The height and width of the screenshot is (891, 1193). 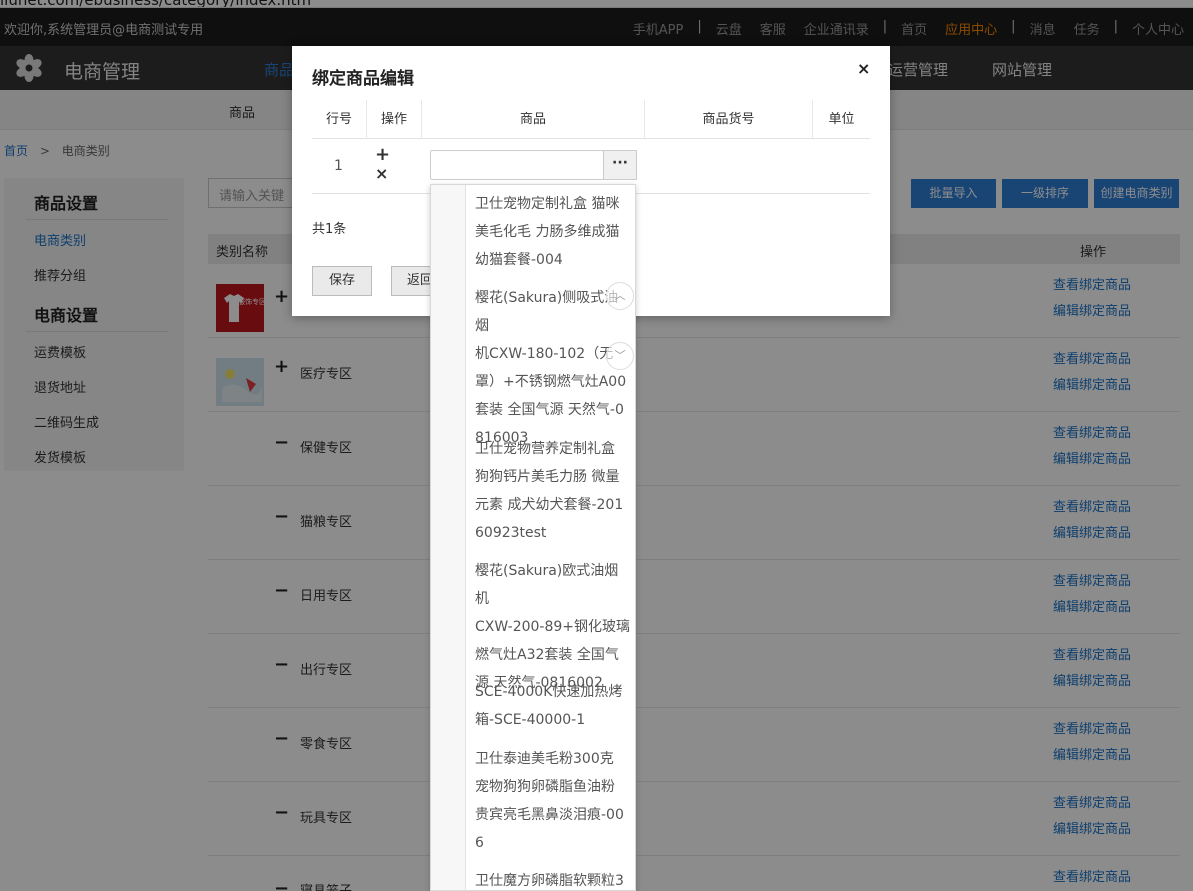 I want to click on scroll-down-icon: ﹀, so click(x=620, y=356).